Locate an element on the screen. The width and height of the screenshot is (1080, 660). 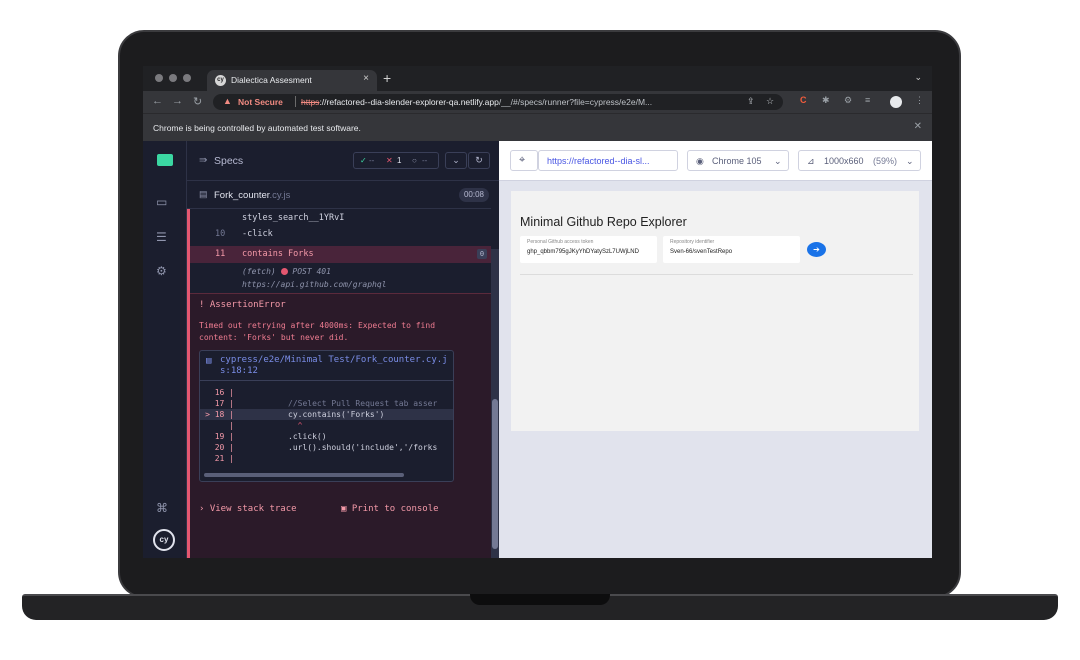
specs-label: Specs is located at coordinates (228, 161).